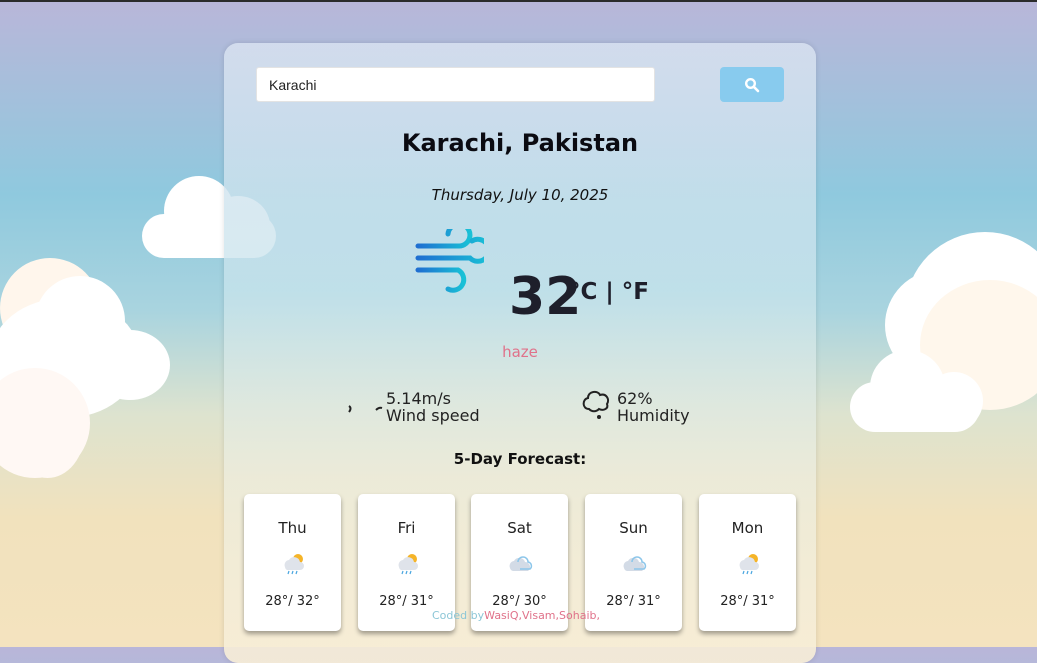  What do you see at coordinates (520, 459) in the screenshot?
I see `forecast-title: 5-Day Forecast:` at bounding box center [520, 459].